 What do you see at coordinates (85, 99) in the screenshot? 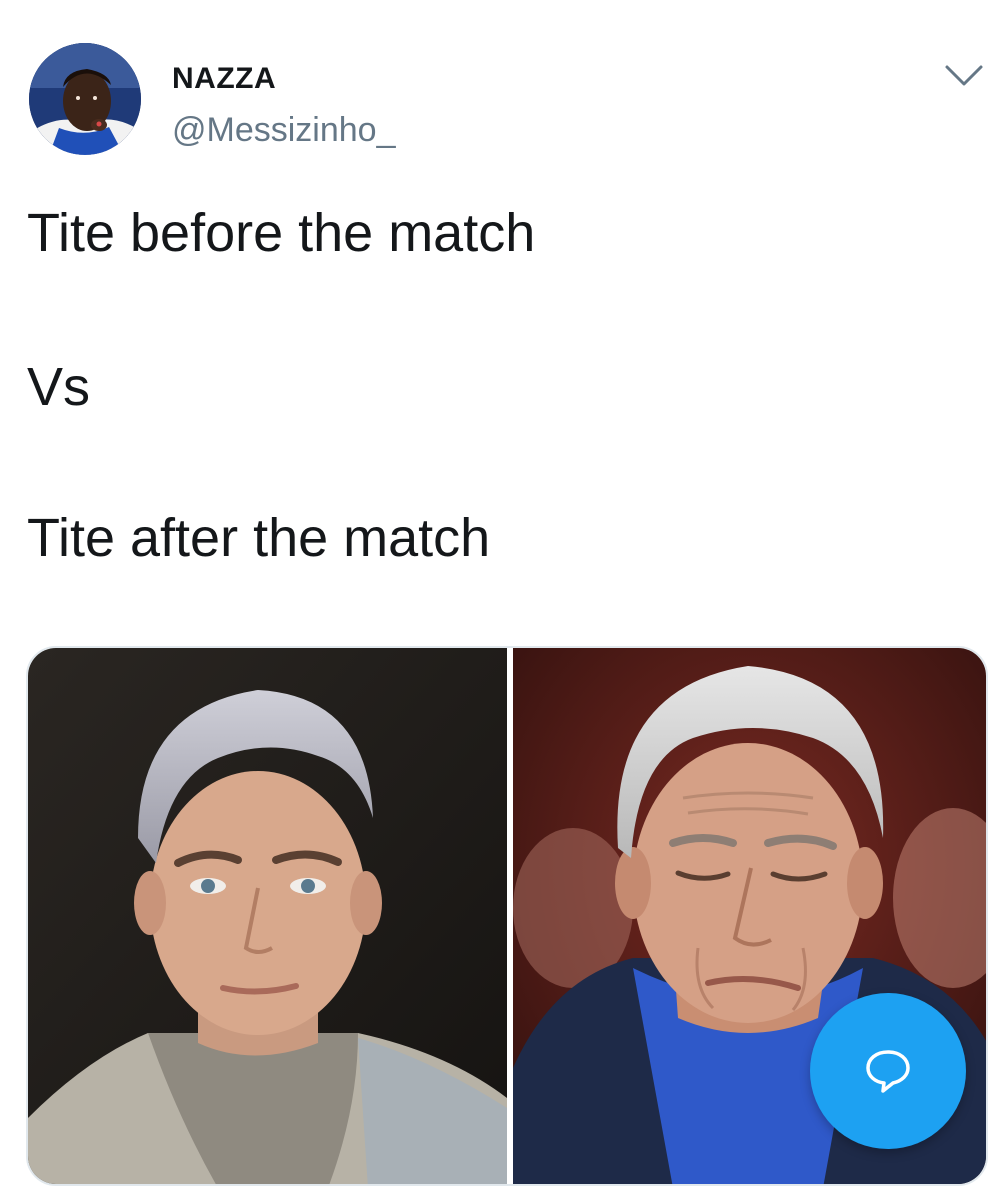
I see `avatar` at bounding box center [85, 99].